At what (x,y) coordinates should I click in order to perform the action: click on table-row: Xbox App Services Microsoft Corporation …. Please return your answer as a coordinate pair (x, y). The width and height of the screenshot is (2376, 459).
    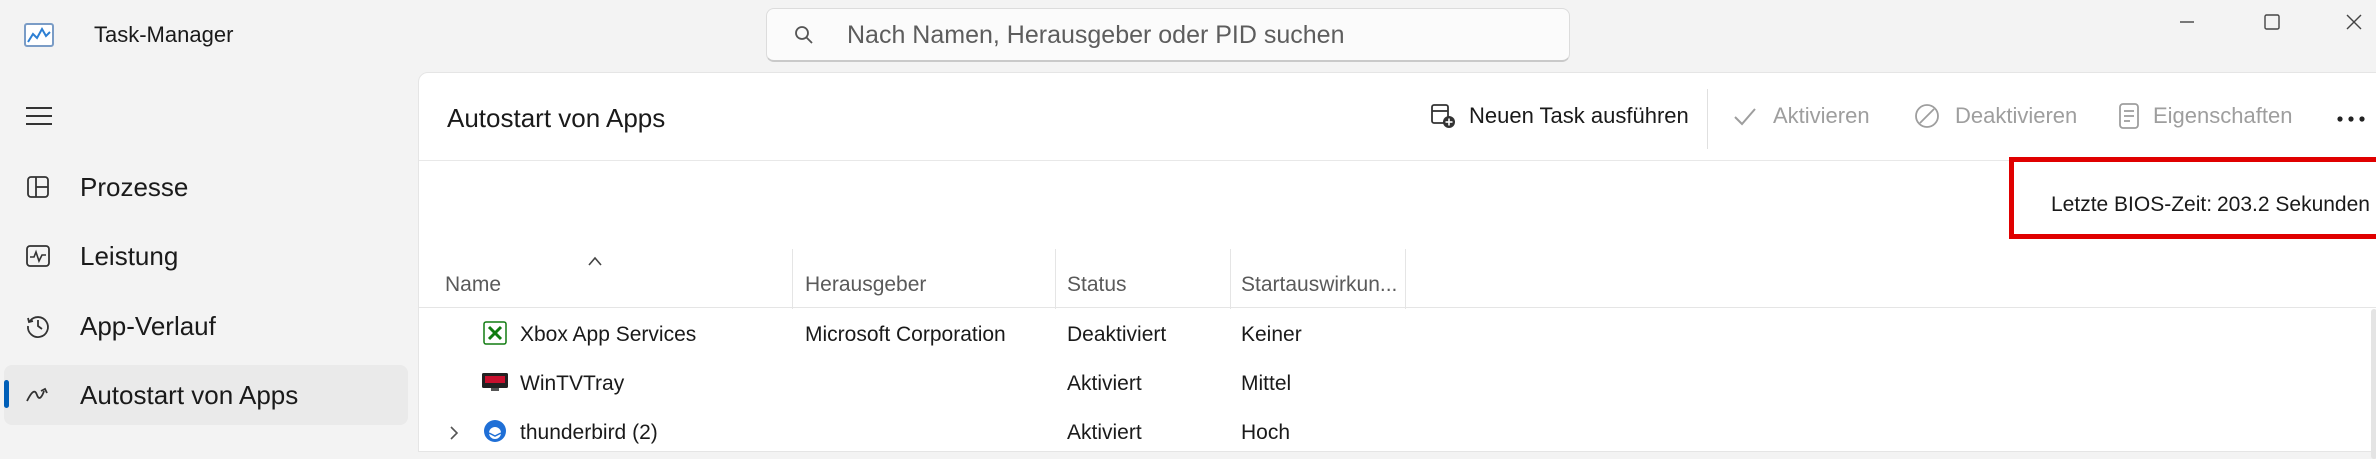
    Looking at the image, I should click on (1394, 336).